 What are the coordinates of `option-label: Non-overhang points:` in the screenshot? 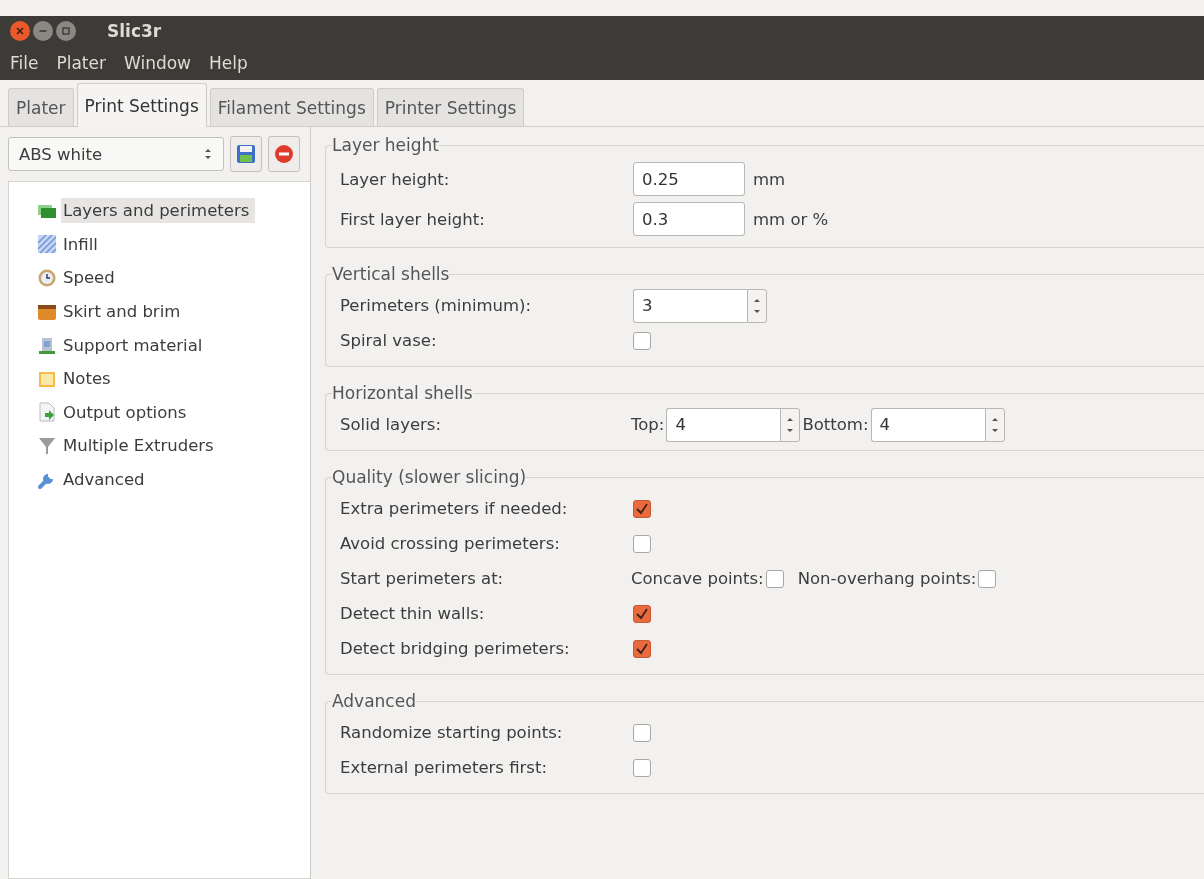 It's located at (887, 578).